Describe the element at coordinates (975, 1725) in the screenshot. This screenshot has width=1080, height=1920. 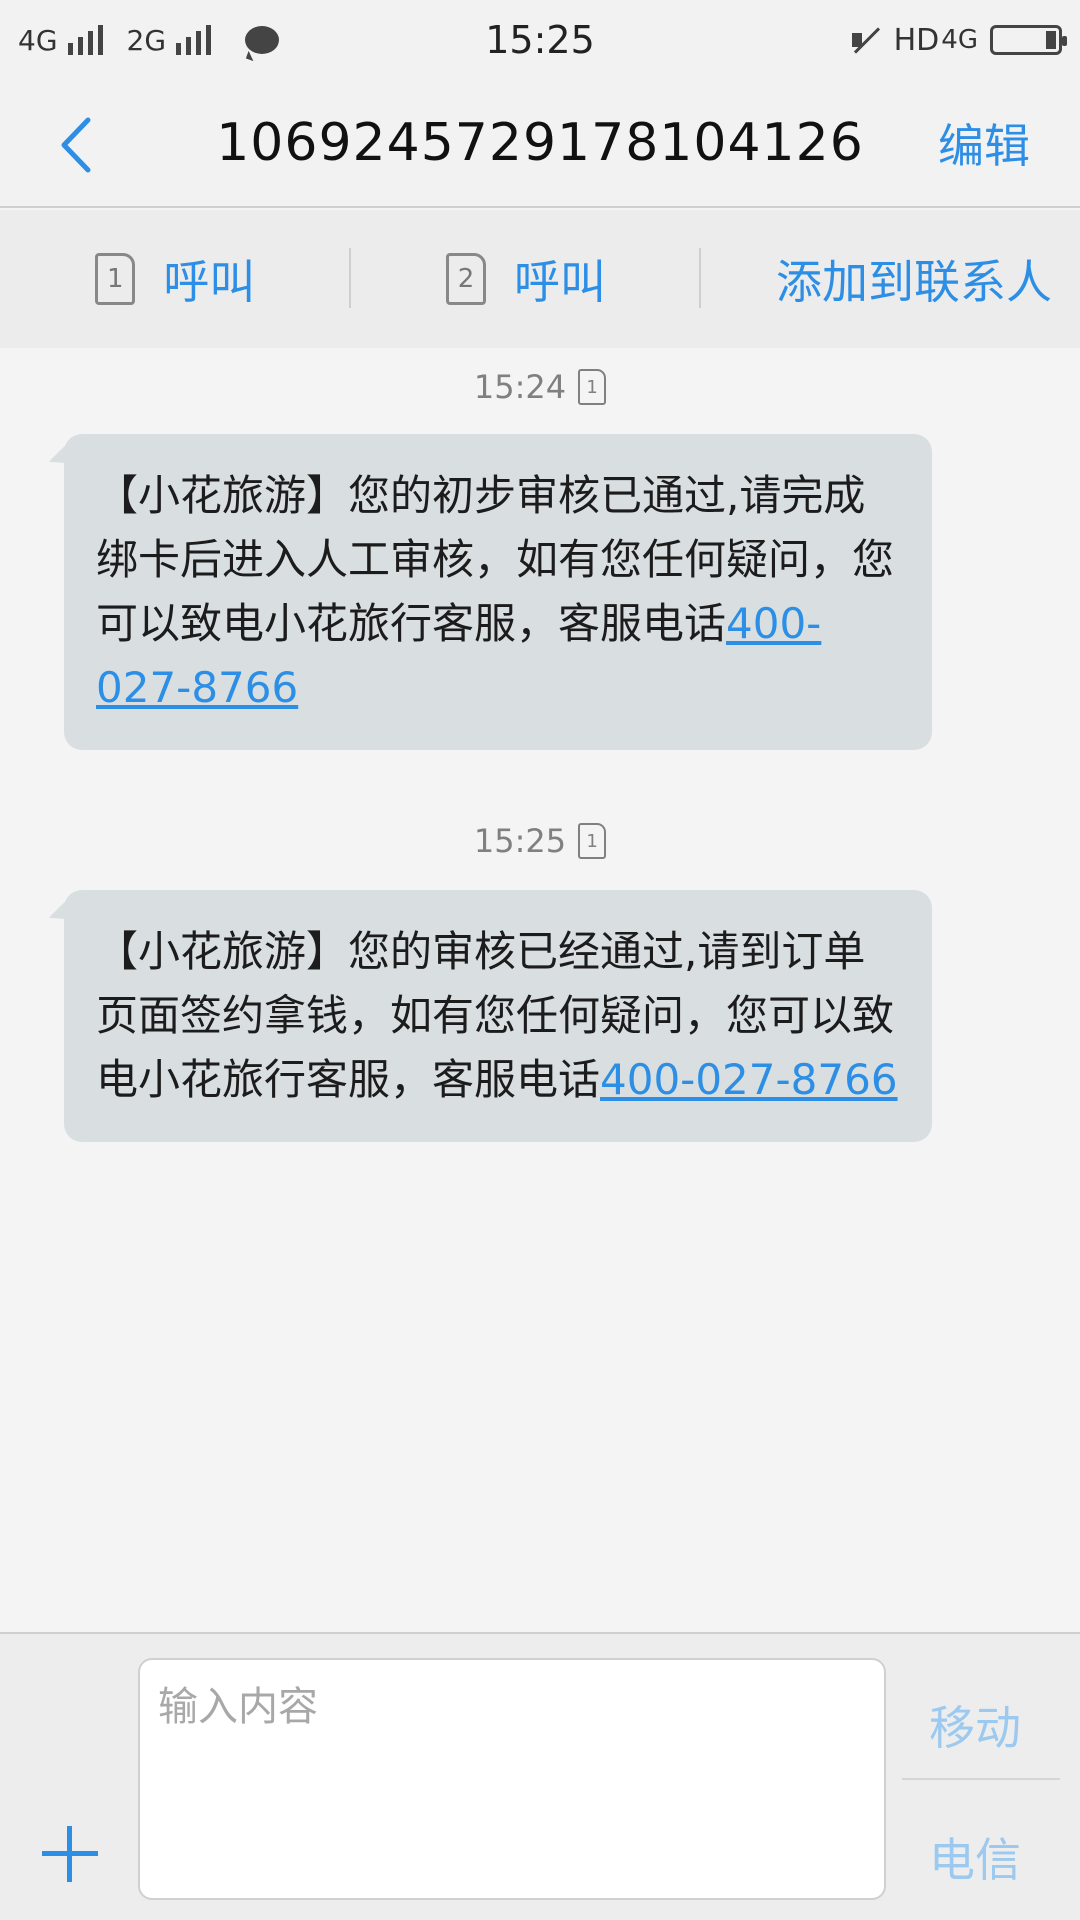
I see `send-sim1-button: 移动` at that location.